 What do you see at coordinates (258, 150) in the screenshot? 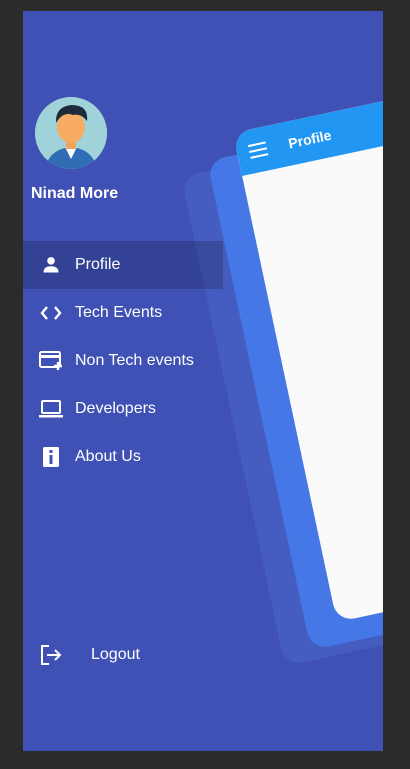
I see `menu-icon` at bounding box center [258, 150].